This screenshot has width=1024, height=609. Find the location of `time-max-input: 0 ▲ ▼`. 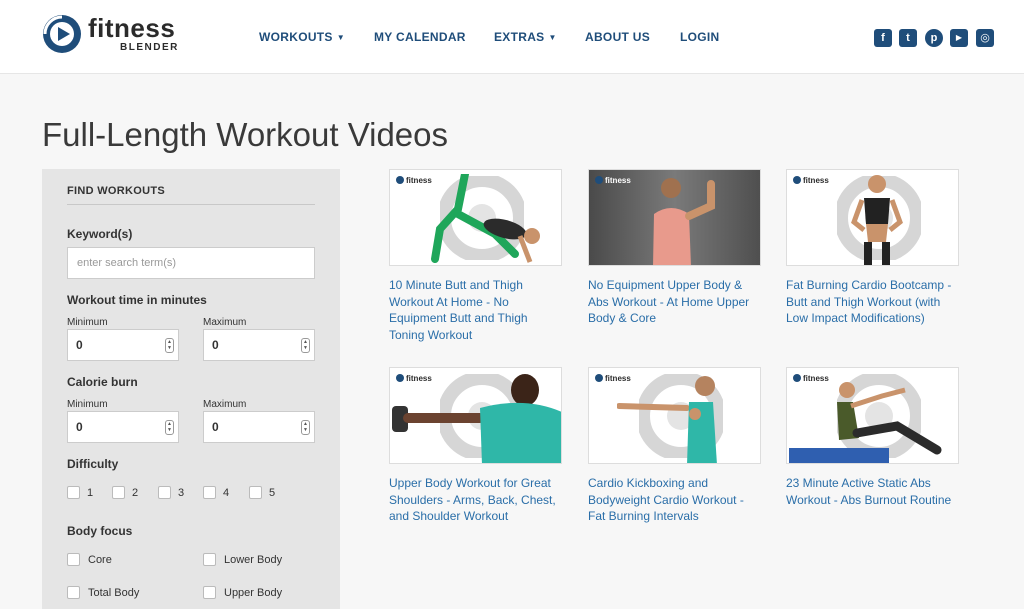

time-max-input: 0 ▲ ▼ is located at coordinates (259, 345).